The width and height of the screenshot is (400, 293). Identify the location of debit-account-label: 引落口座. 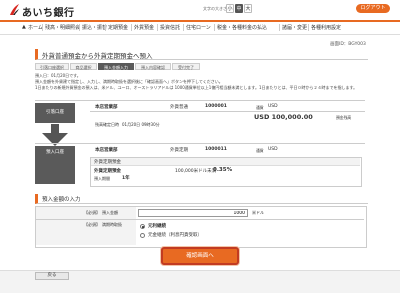
(55, 113).